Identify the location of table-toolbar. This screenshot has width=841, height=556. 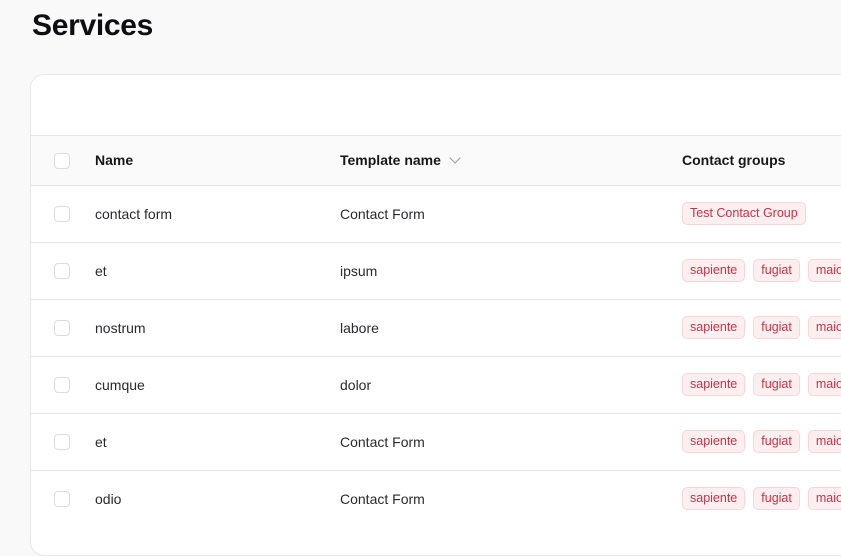
(436, 105).